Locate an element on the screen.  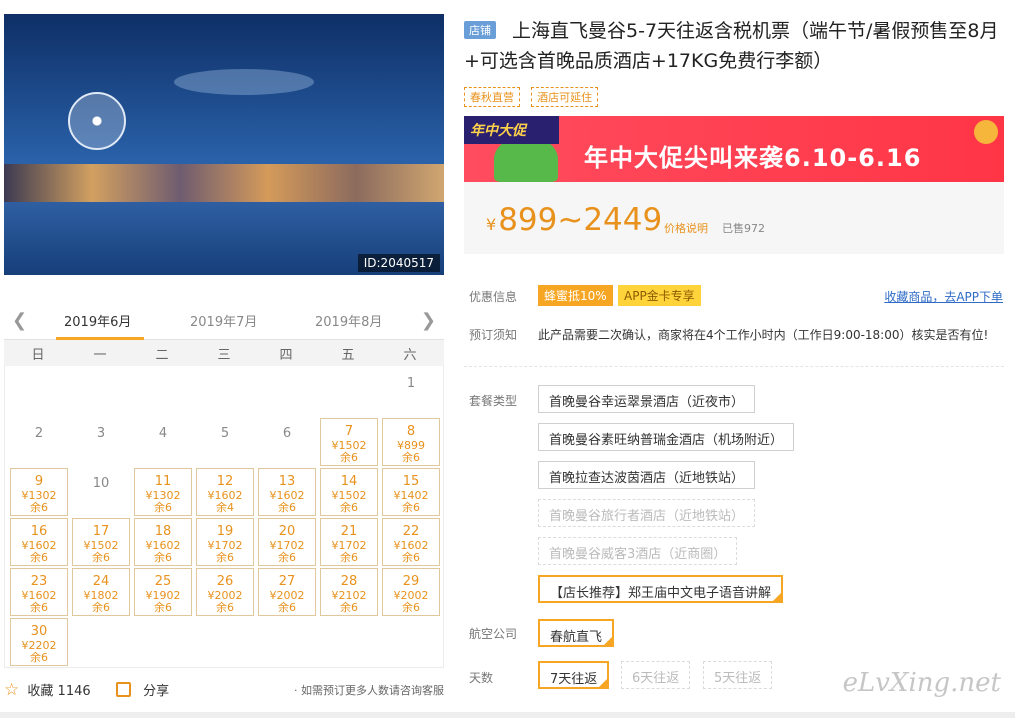
price-bar: ¥899~2449 价格说明 已售972 is located at coordinates (734, 218).